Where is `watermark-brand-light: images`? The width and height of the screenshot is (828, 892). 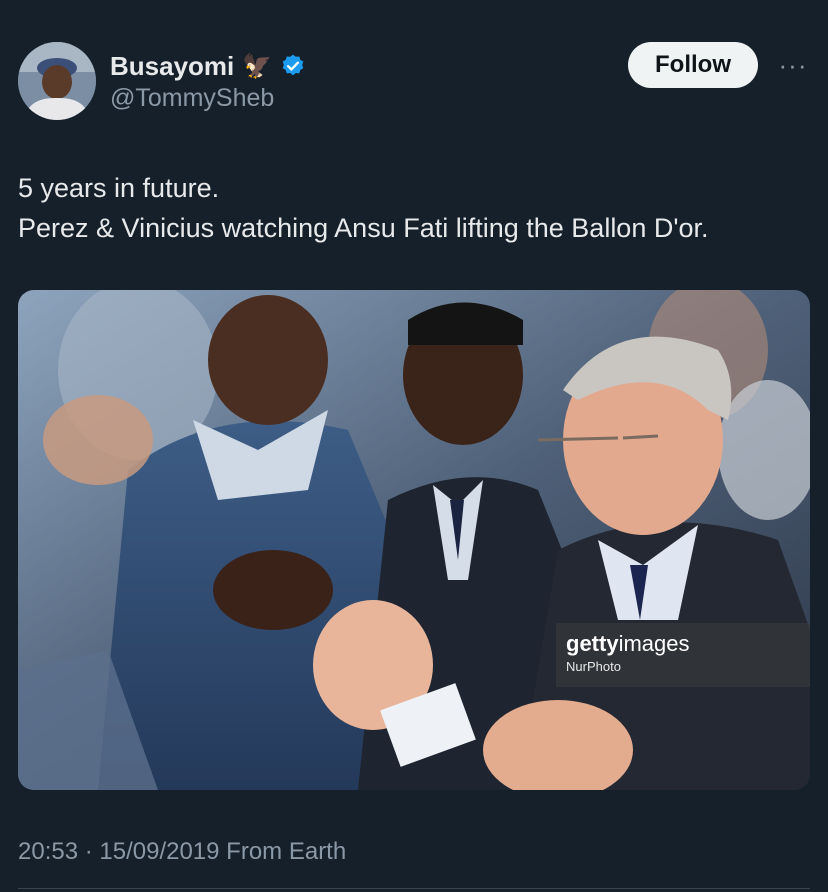 watermark-brand-light: images is located at coordinates (654, 643).